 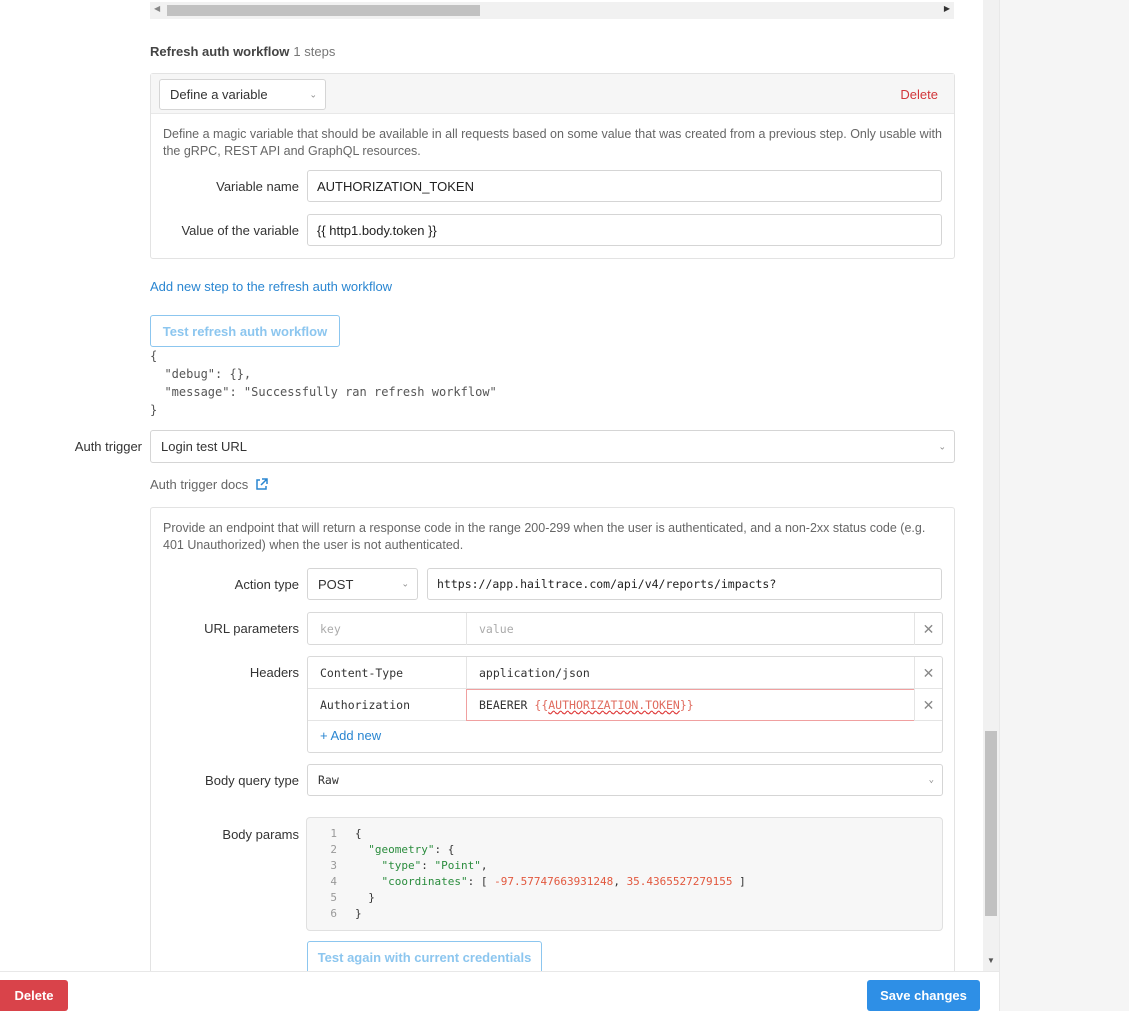 What do you see at coordinates (333, 913) in the screenshot?
I see `line-number: 6` at bounding box center [333, 913].